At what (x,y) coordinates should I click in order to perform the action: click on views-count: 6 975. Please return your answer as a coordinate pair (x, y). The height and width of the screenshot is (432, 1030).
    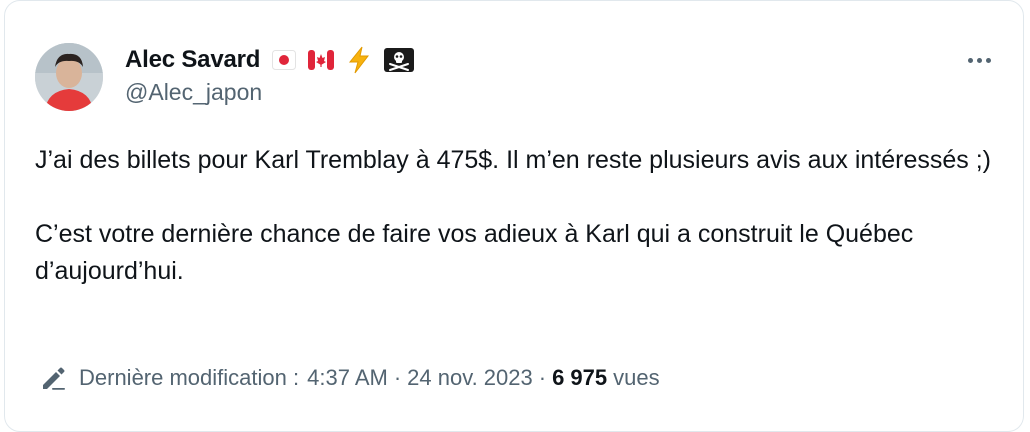
    Looking at the image, I should click on (580, 377).